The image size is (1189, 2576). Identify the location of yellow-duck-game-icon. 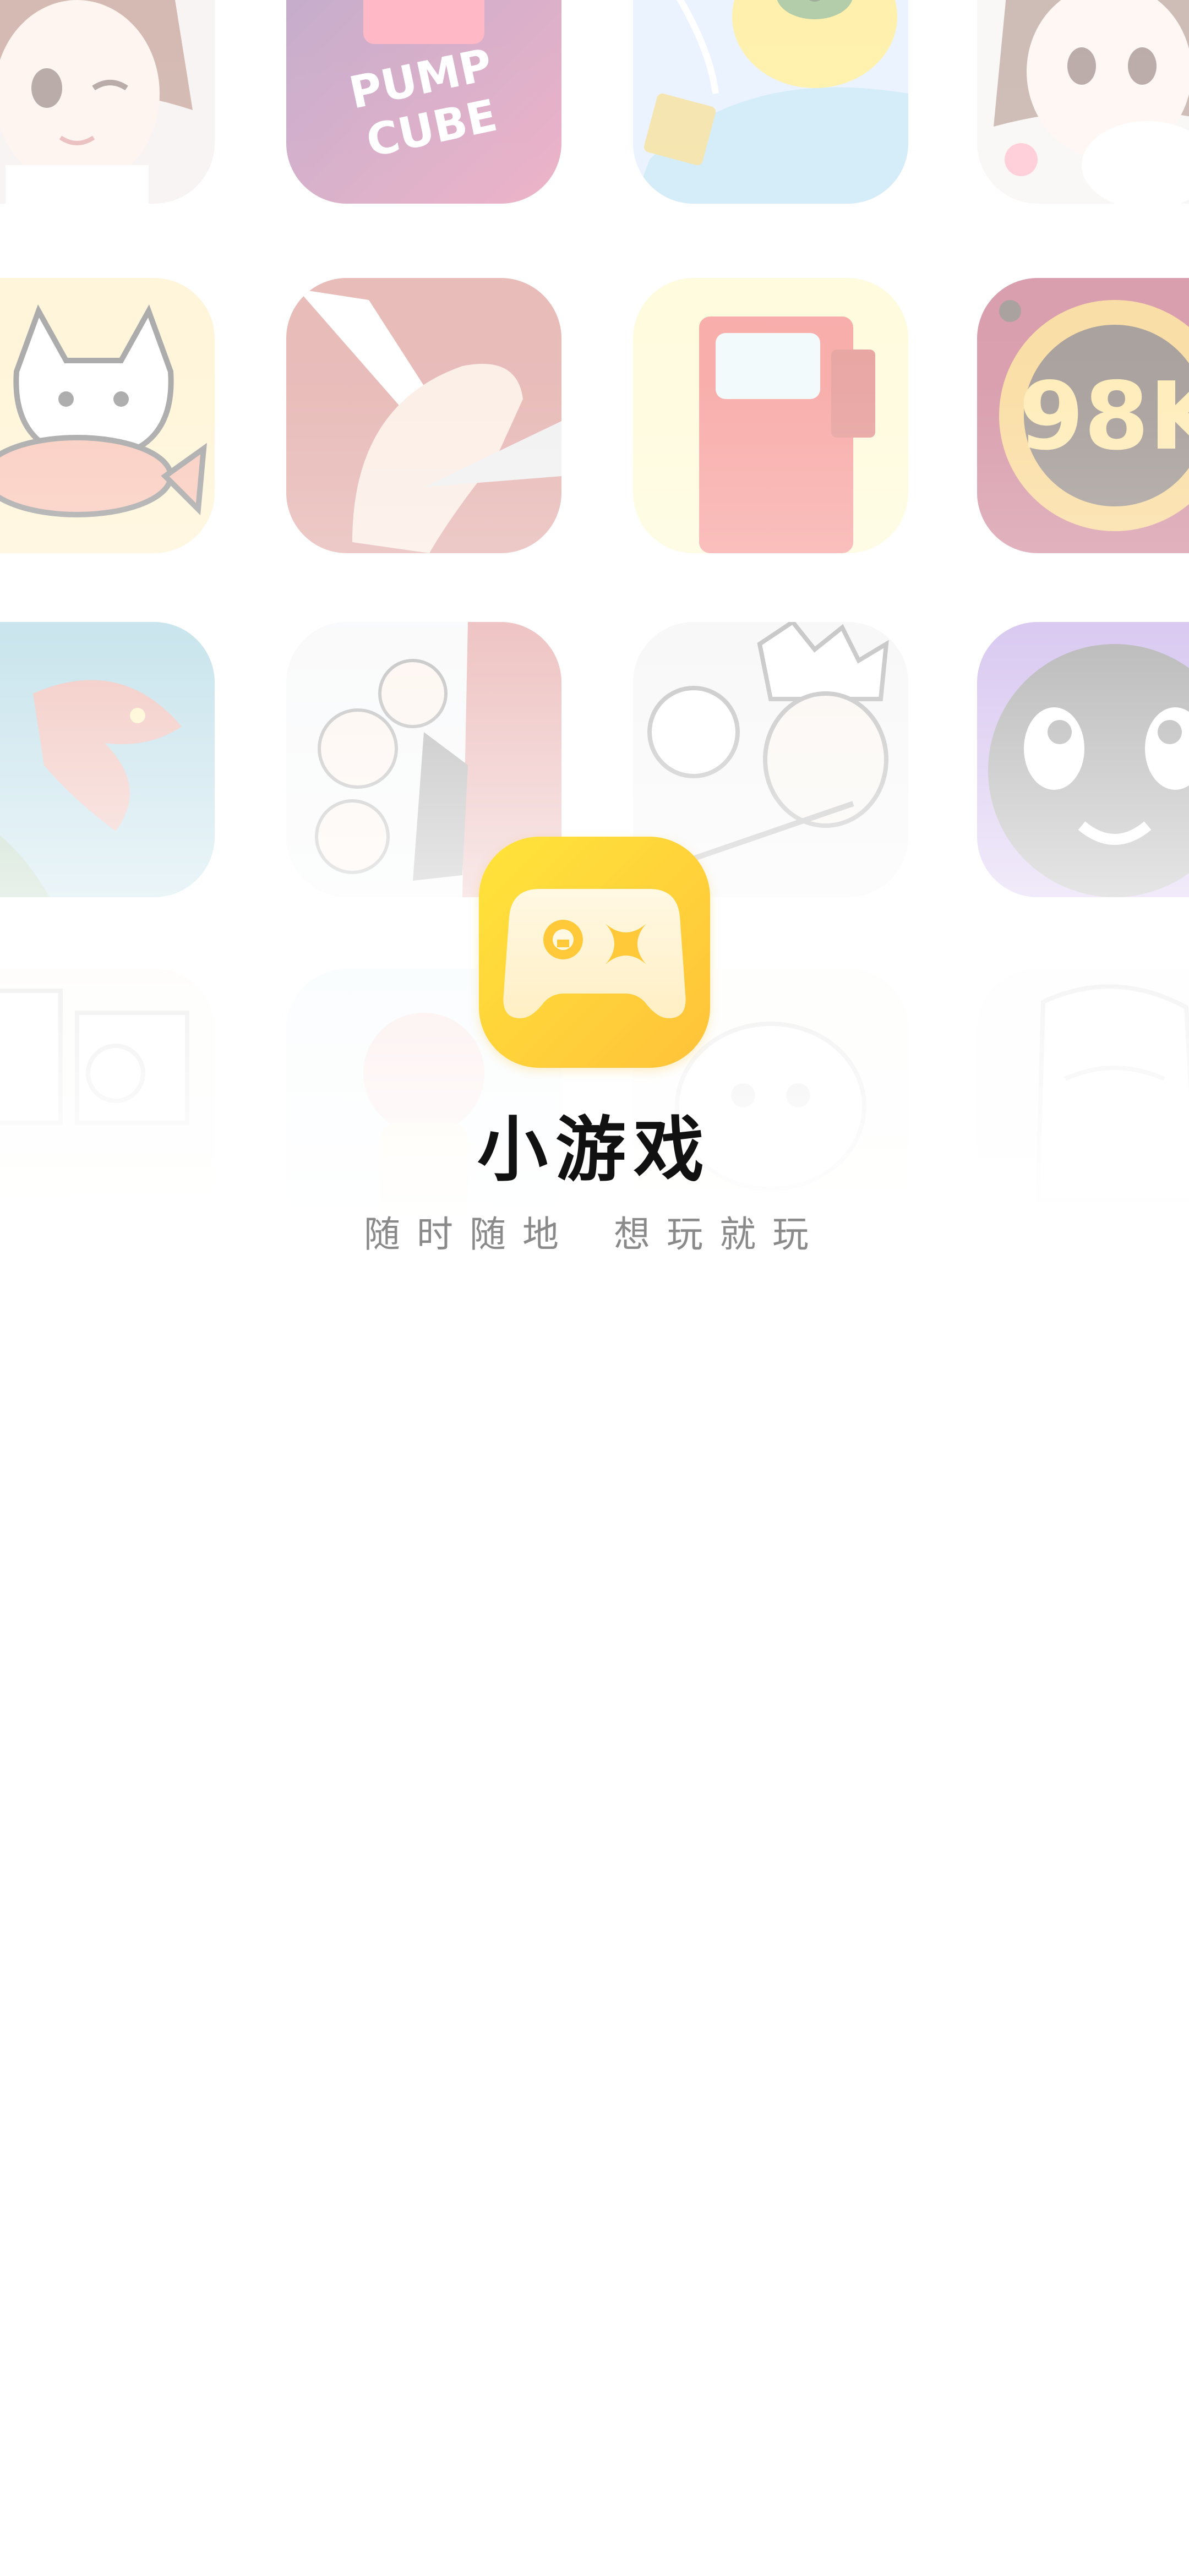
(770, 102).